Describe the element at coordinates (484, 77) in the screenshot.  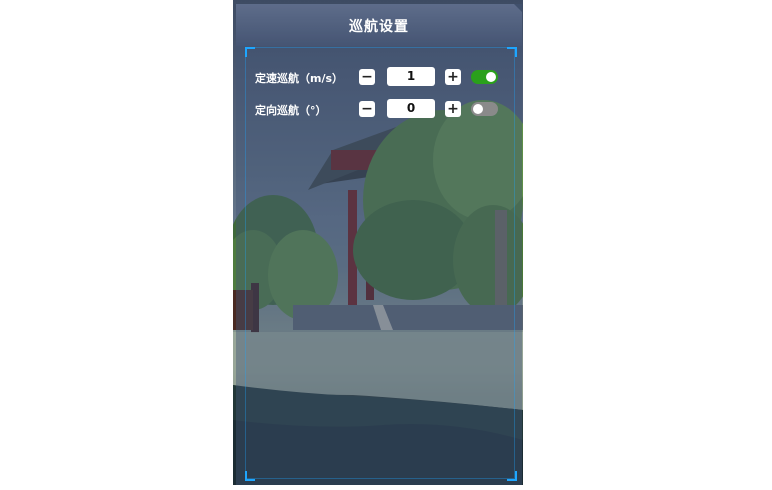
I see `speed-cruise-toggle` at that location.